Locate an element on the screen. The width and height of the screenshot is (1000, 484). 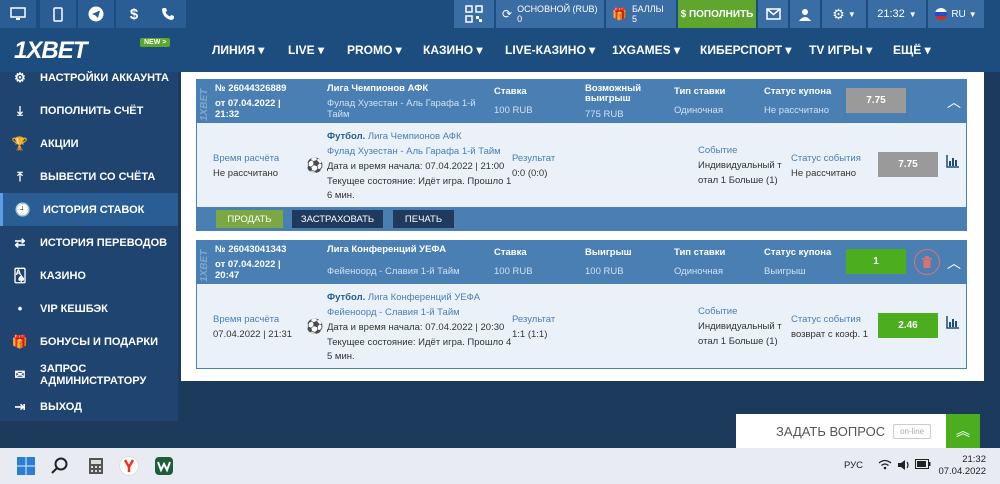
upload-icon: ⤒ is located at coordinates (20, 176).